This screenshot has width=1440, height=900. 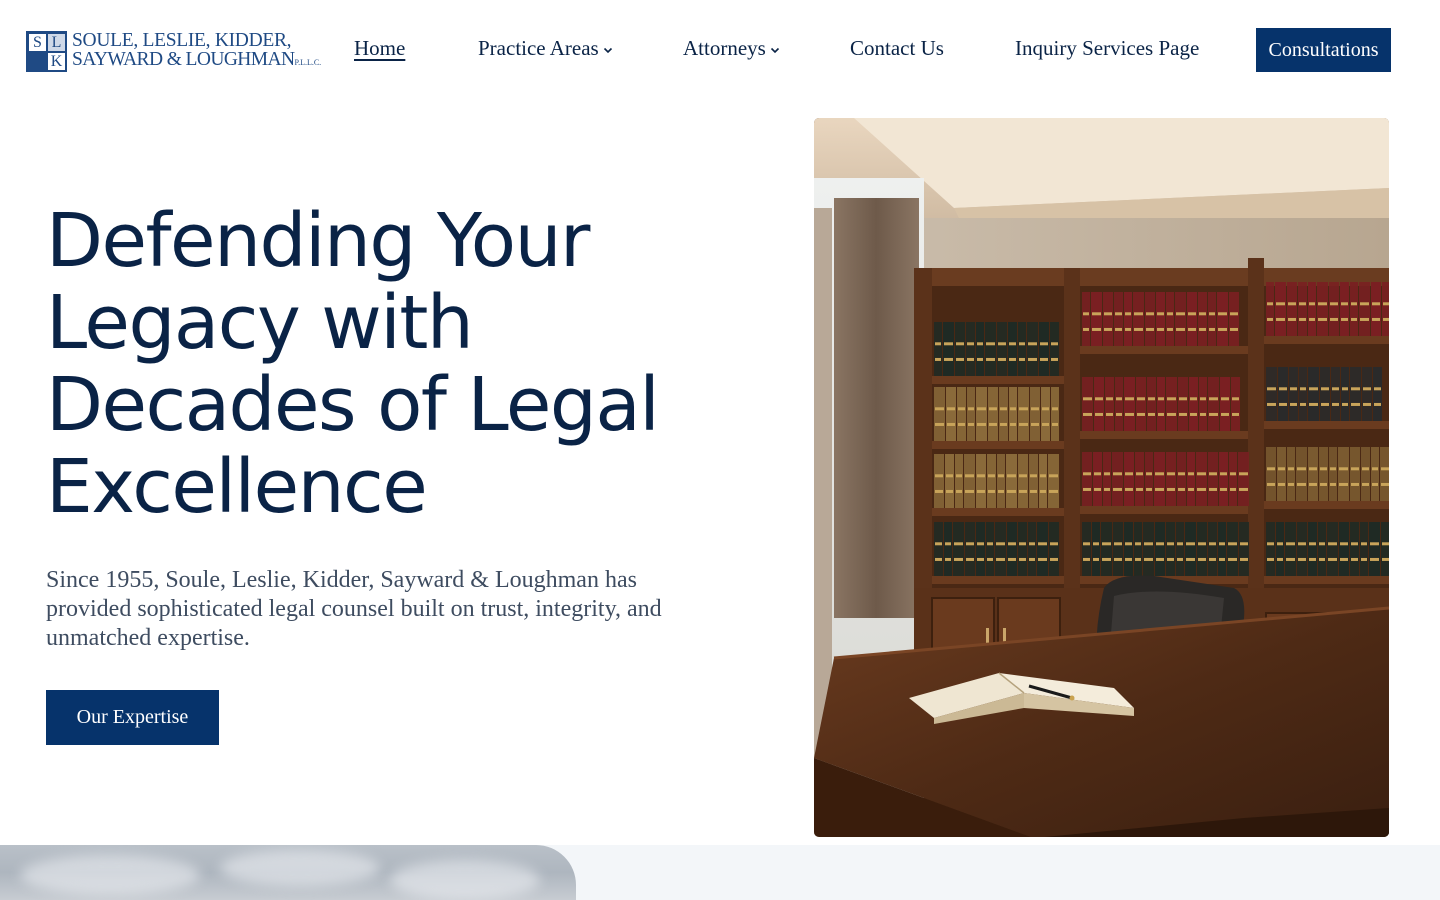 I want to click on next-section-image, so click(x=288, y=872).